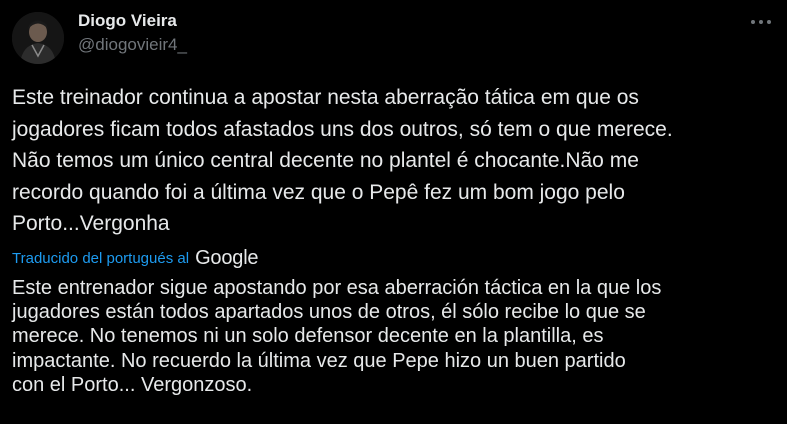 This screenshot has height=424, width=787. Describe the element at coordinates (100, 258) in the screenshot. I see `translation-label-link: Traducido del portugués al` at that location.